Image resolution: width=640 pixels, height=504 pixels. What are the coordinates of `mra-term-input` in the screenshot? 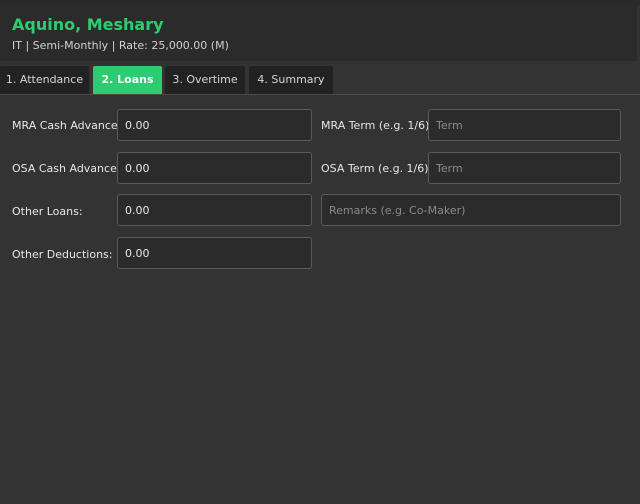 It's located at (524, 125).